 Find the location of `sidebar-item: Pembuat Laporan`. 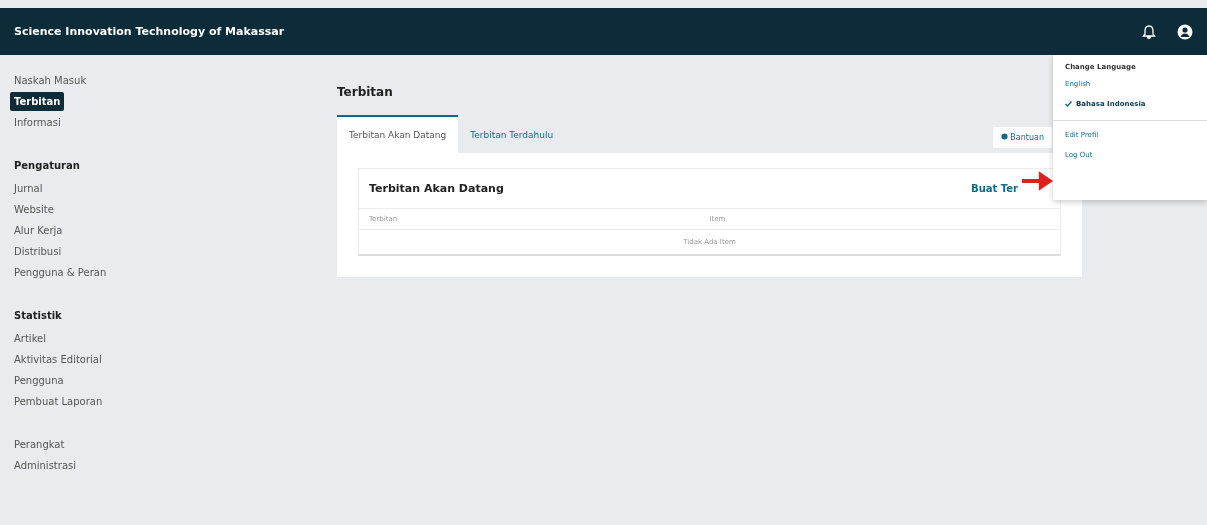

sidebar-item: Pembuat Laporan is located at coordinates (58, 401).